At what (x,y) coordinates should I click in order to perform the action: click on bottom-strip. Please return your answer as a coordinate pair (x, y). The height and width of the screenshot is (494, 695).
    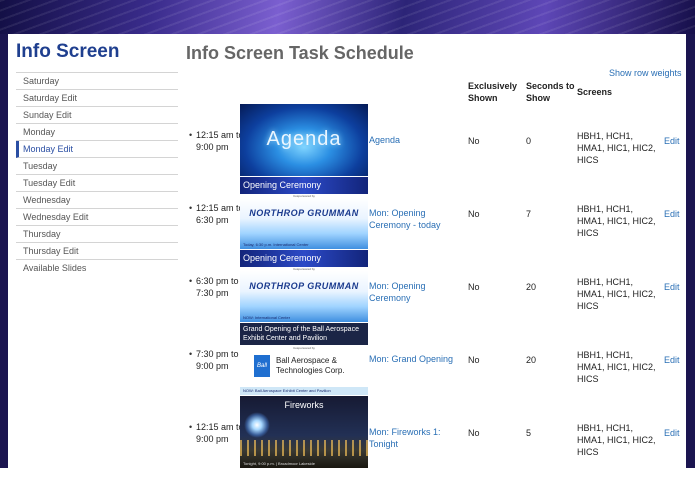
    Looking at the image, I should click on (347, 481).